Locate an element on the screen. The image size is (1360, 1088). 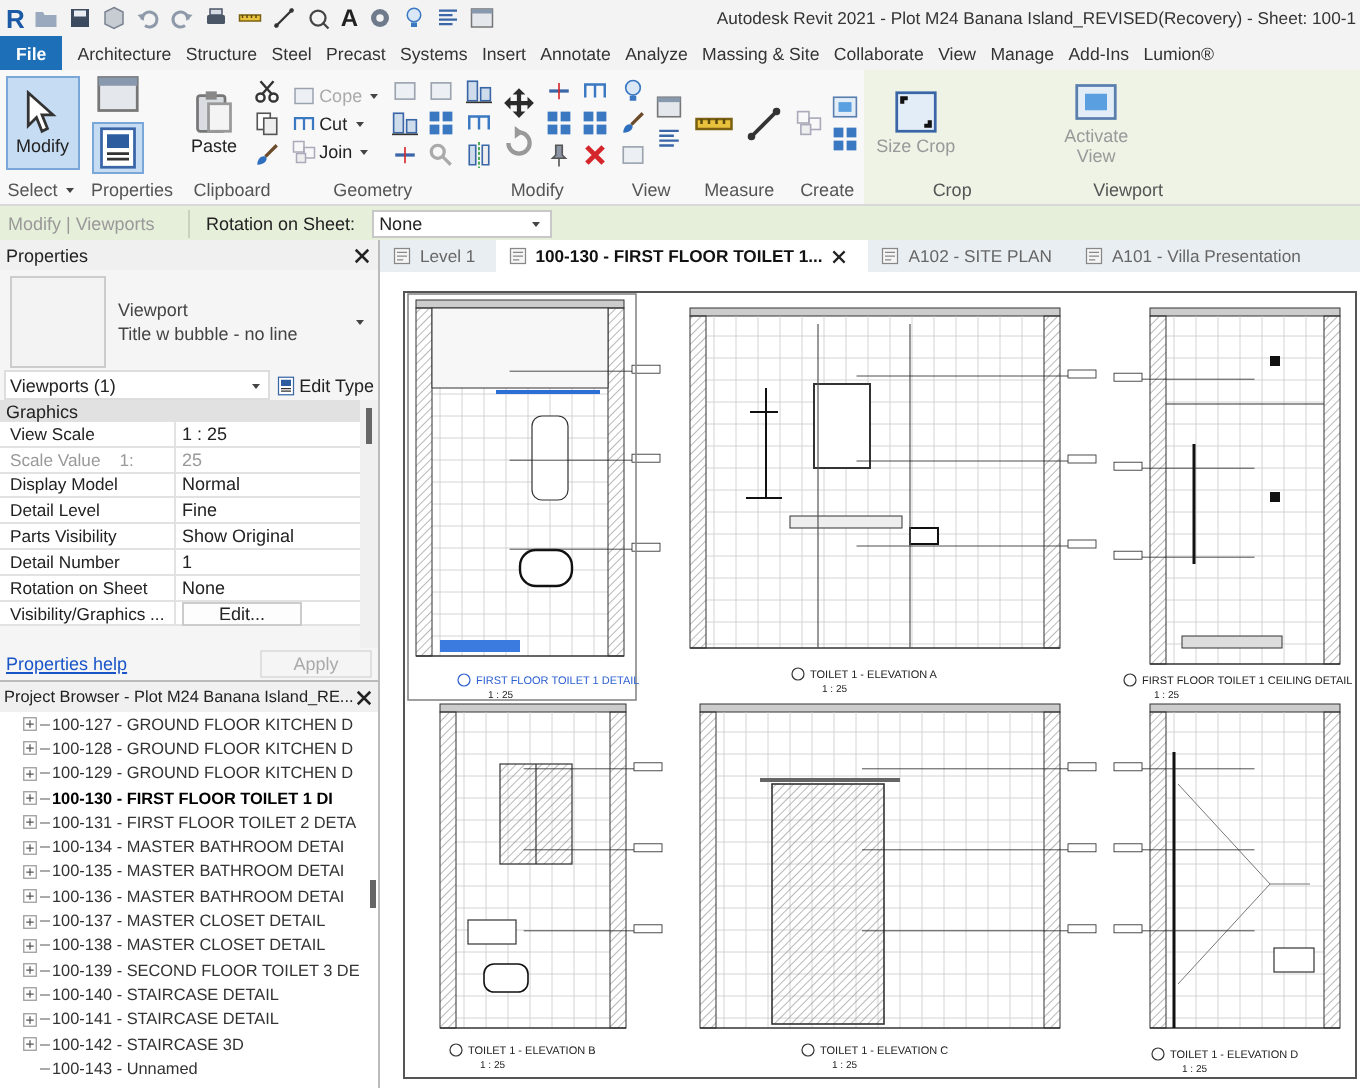
browser-item: 100-128 - GROUND FLOOR KITCHEN D is located at coordinates (202, 748).